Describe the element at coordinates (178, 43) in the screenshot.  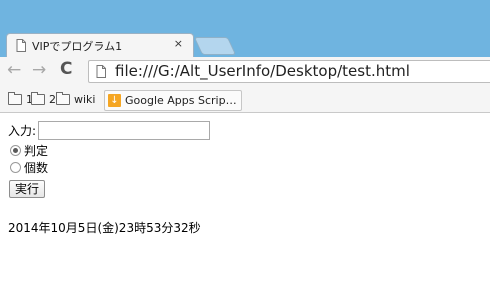
I see `close-tab-icon: ×` at that location.